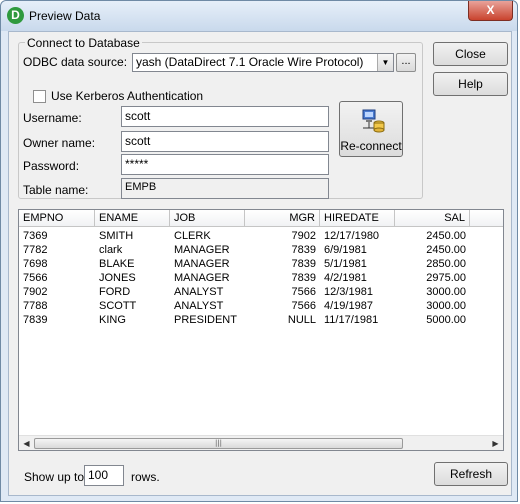 Image resolution: width=520 pixels, height=504 pixels. What do you see at coordinates (301, 320) in the screenshot?
I see `cell-mgr: NULL` at bounding box center [301, 320].